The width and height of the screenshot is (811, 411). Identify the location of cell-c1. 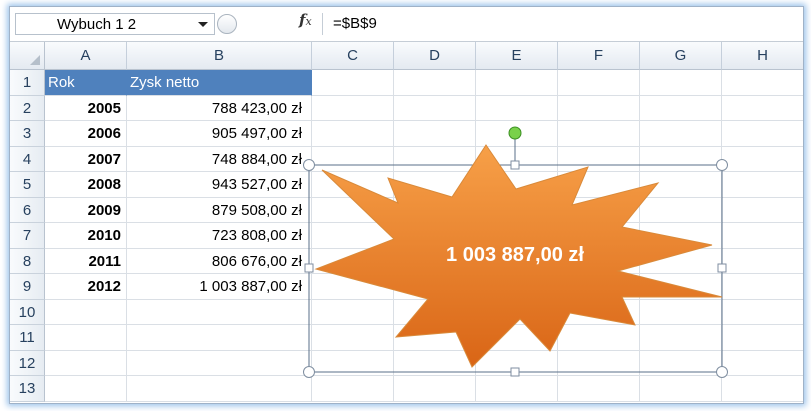
(353, 83).